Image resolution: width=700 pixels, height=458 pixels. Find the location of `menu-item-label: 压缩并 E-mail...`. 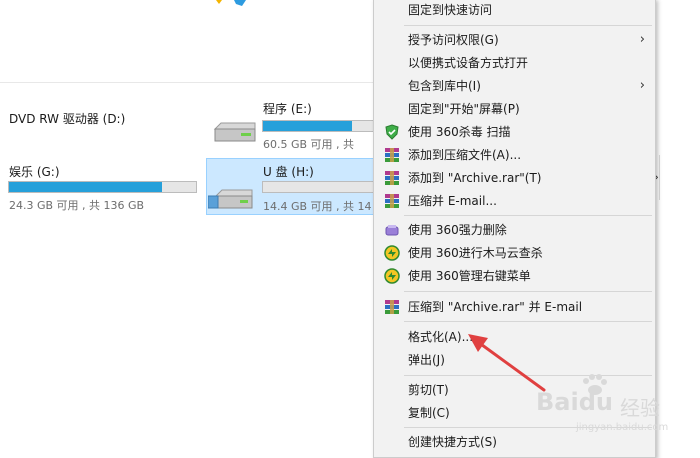

menu-item-label: 压缩并 E-mail... is located at coordinates (452, 201).